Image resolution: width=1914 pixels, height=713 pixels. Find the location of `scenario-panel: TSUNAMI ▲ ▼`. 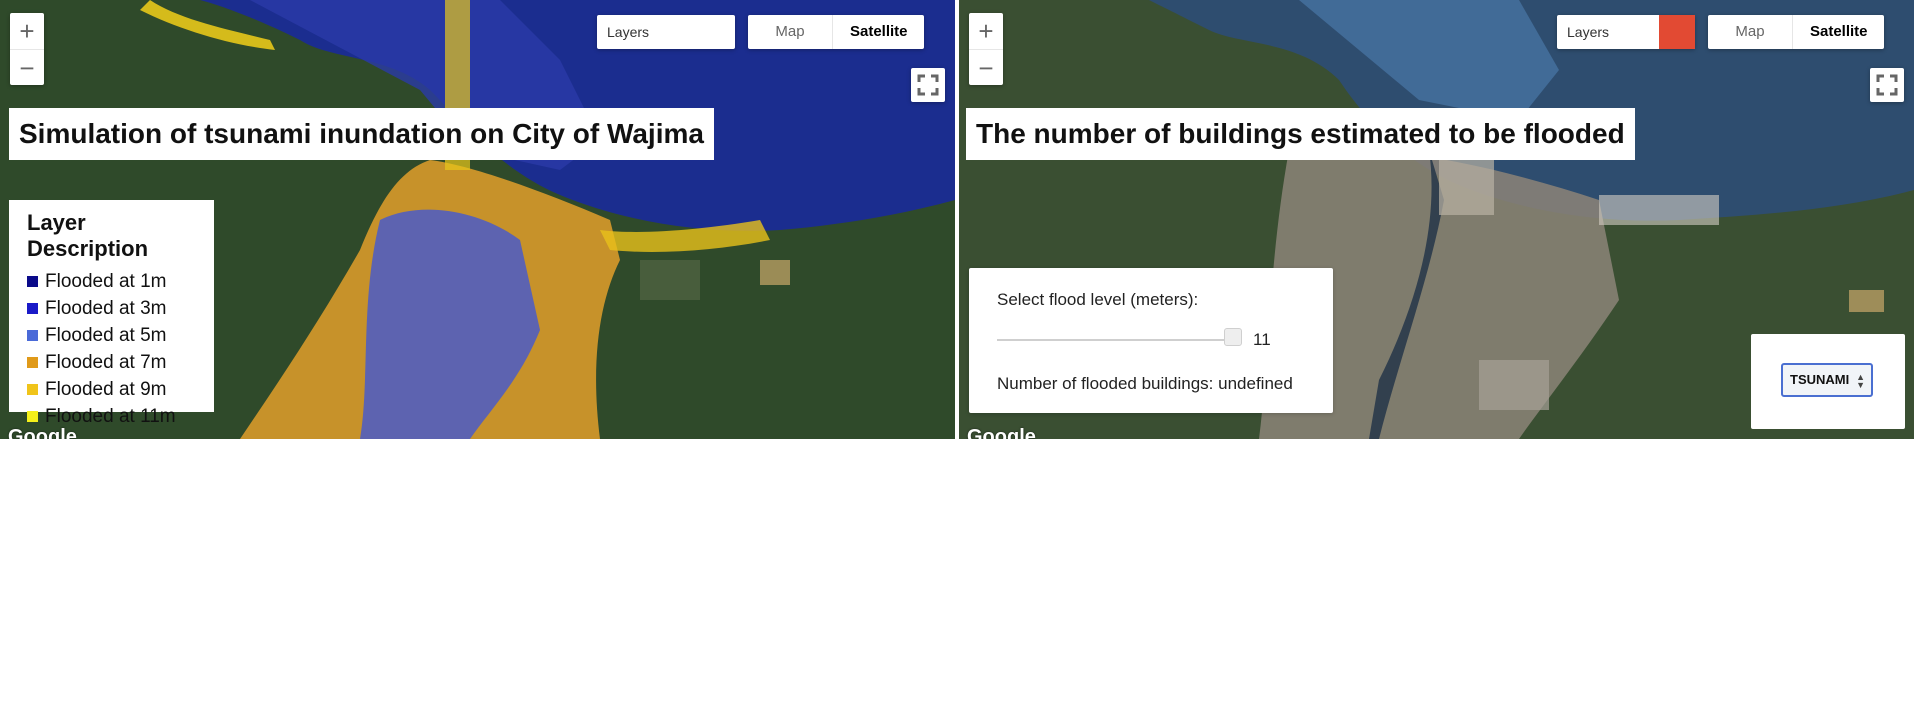

scenario-panel: TSUNAMI ▲ ▼ is located at coordinates (1828, 381).